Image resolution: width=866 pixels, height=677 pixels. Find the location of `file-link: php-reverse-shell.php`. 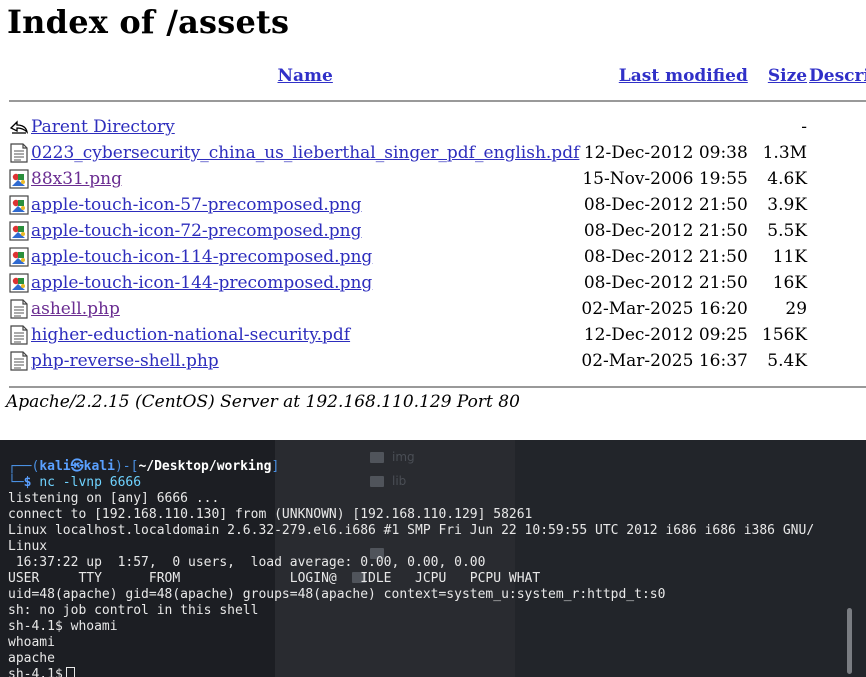

file-link: php-reverse-shell.php is located at coordinates (125, 361).